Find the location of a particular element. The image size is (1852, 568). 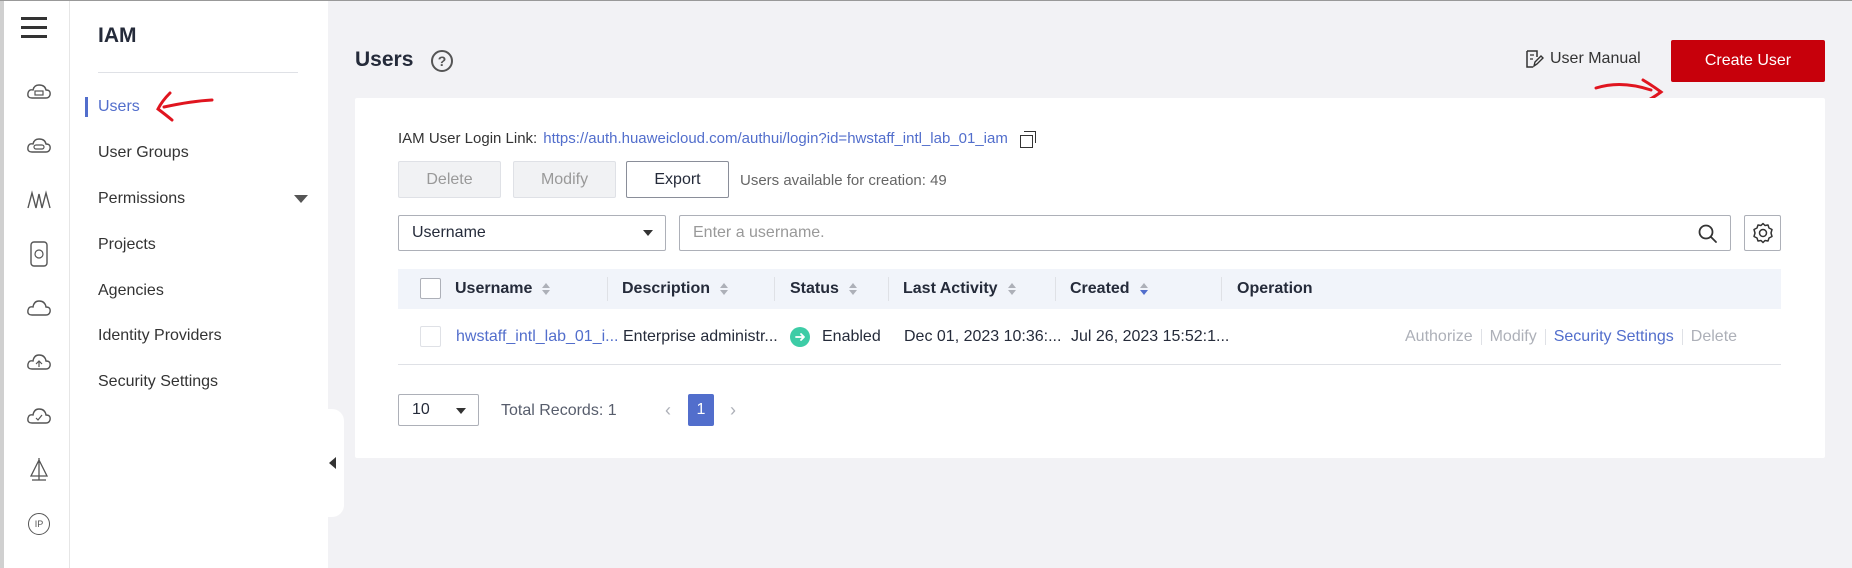

enabled-status-icon is located at coordinates (800, 337).